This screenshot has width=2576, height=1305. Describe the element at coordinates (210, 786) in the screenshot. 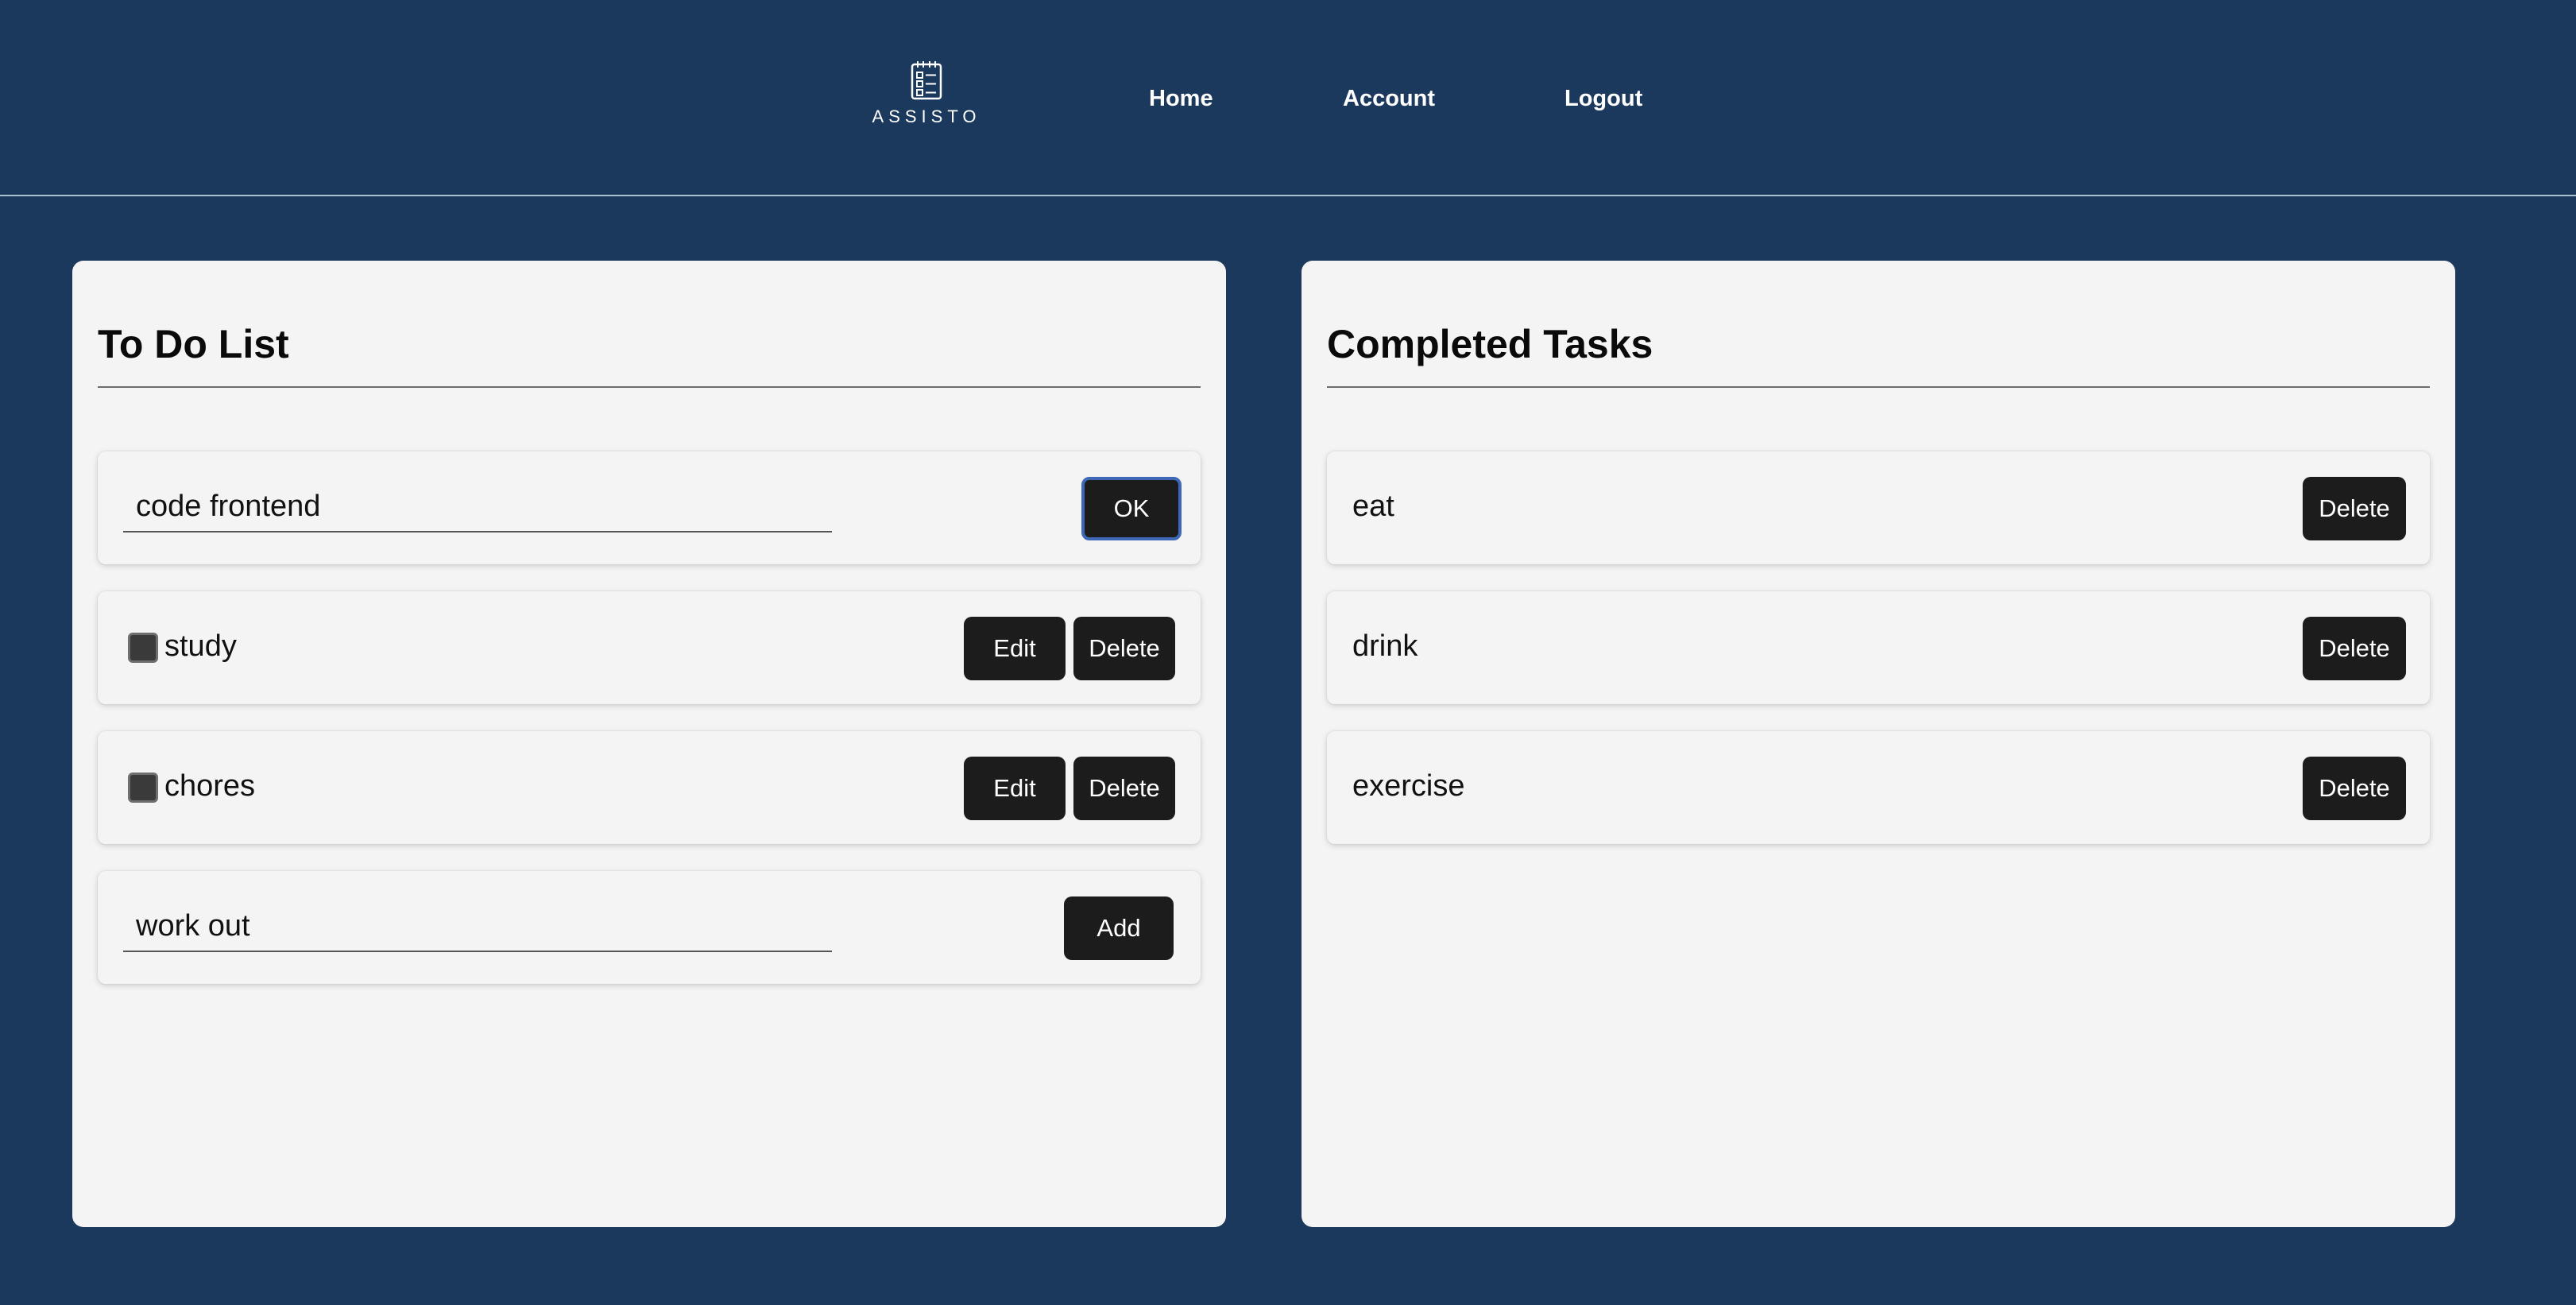

I see `task-label: chores` at that location.